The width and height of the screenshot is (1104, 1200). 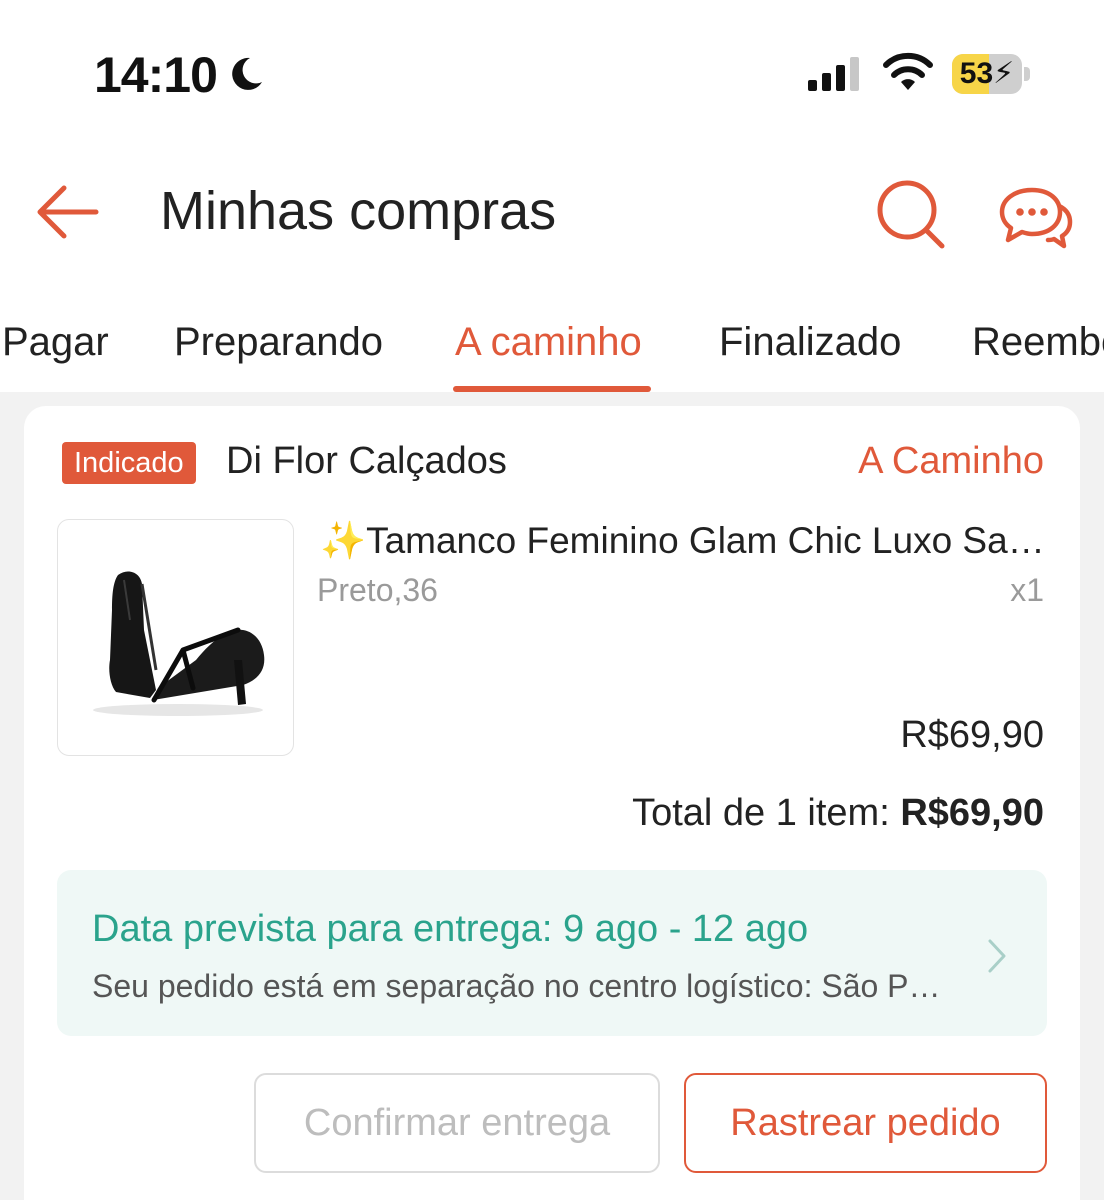 I want to click on arrow-left-icon, so click(x=68, y=212).